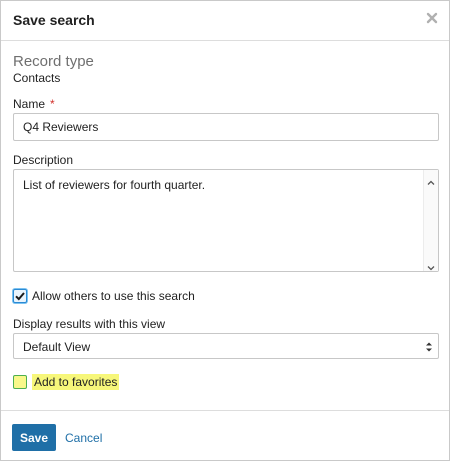  I want to click on record-type-heading: Record type, so click(53, 61).